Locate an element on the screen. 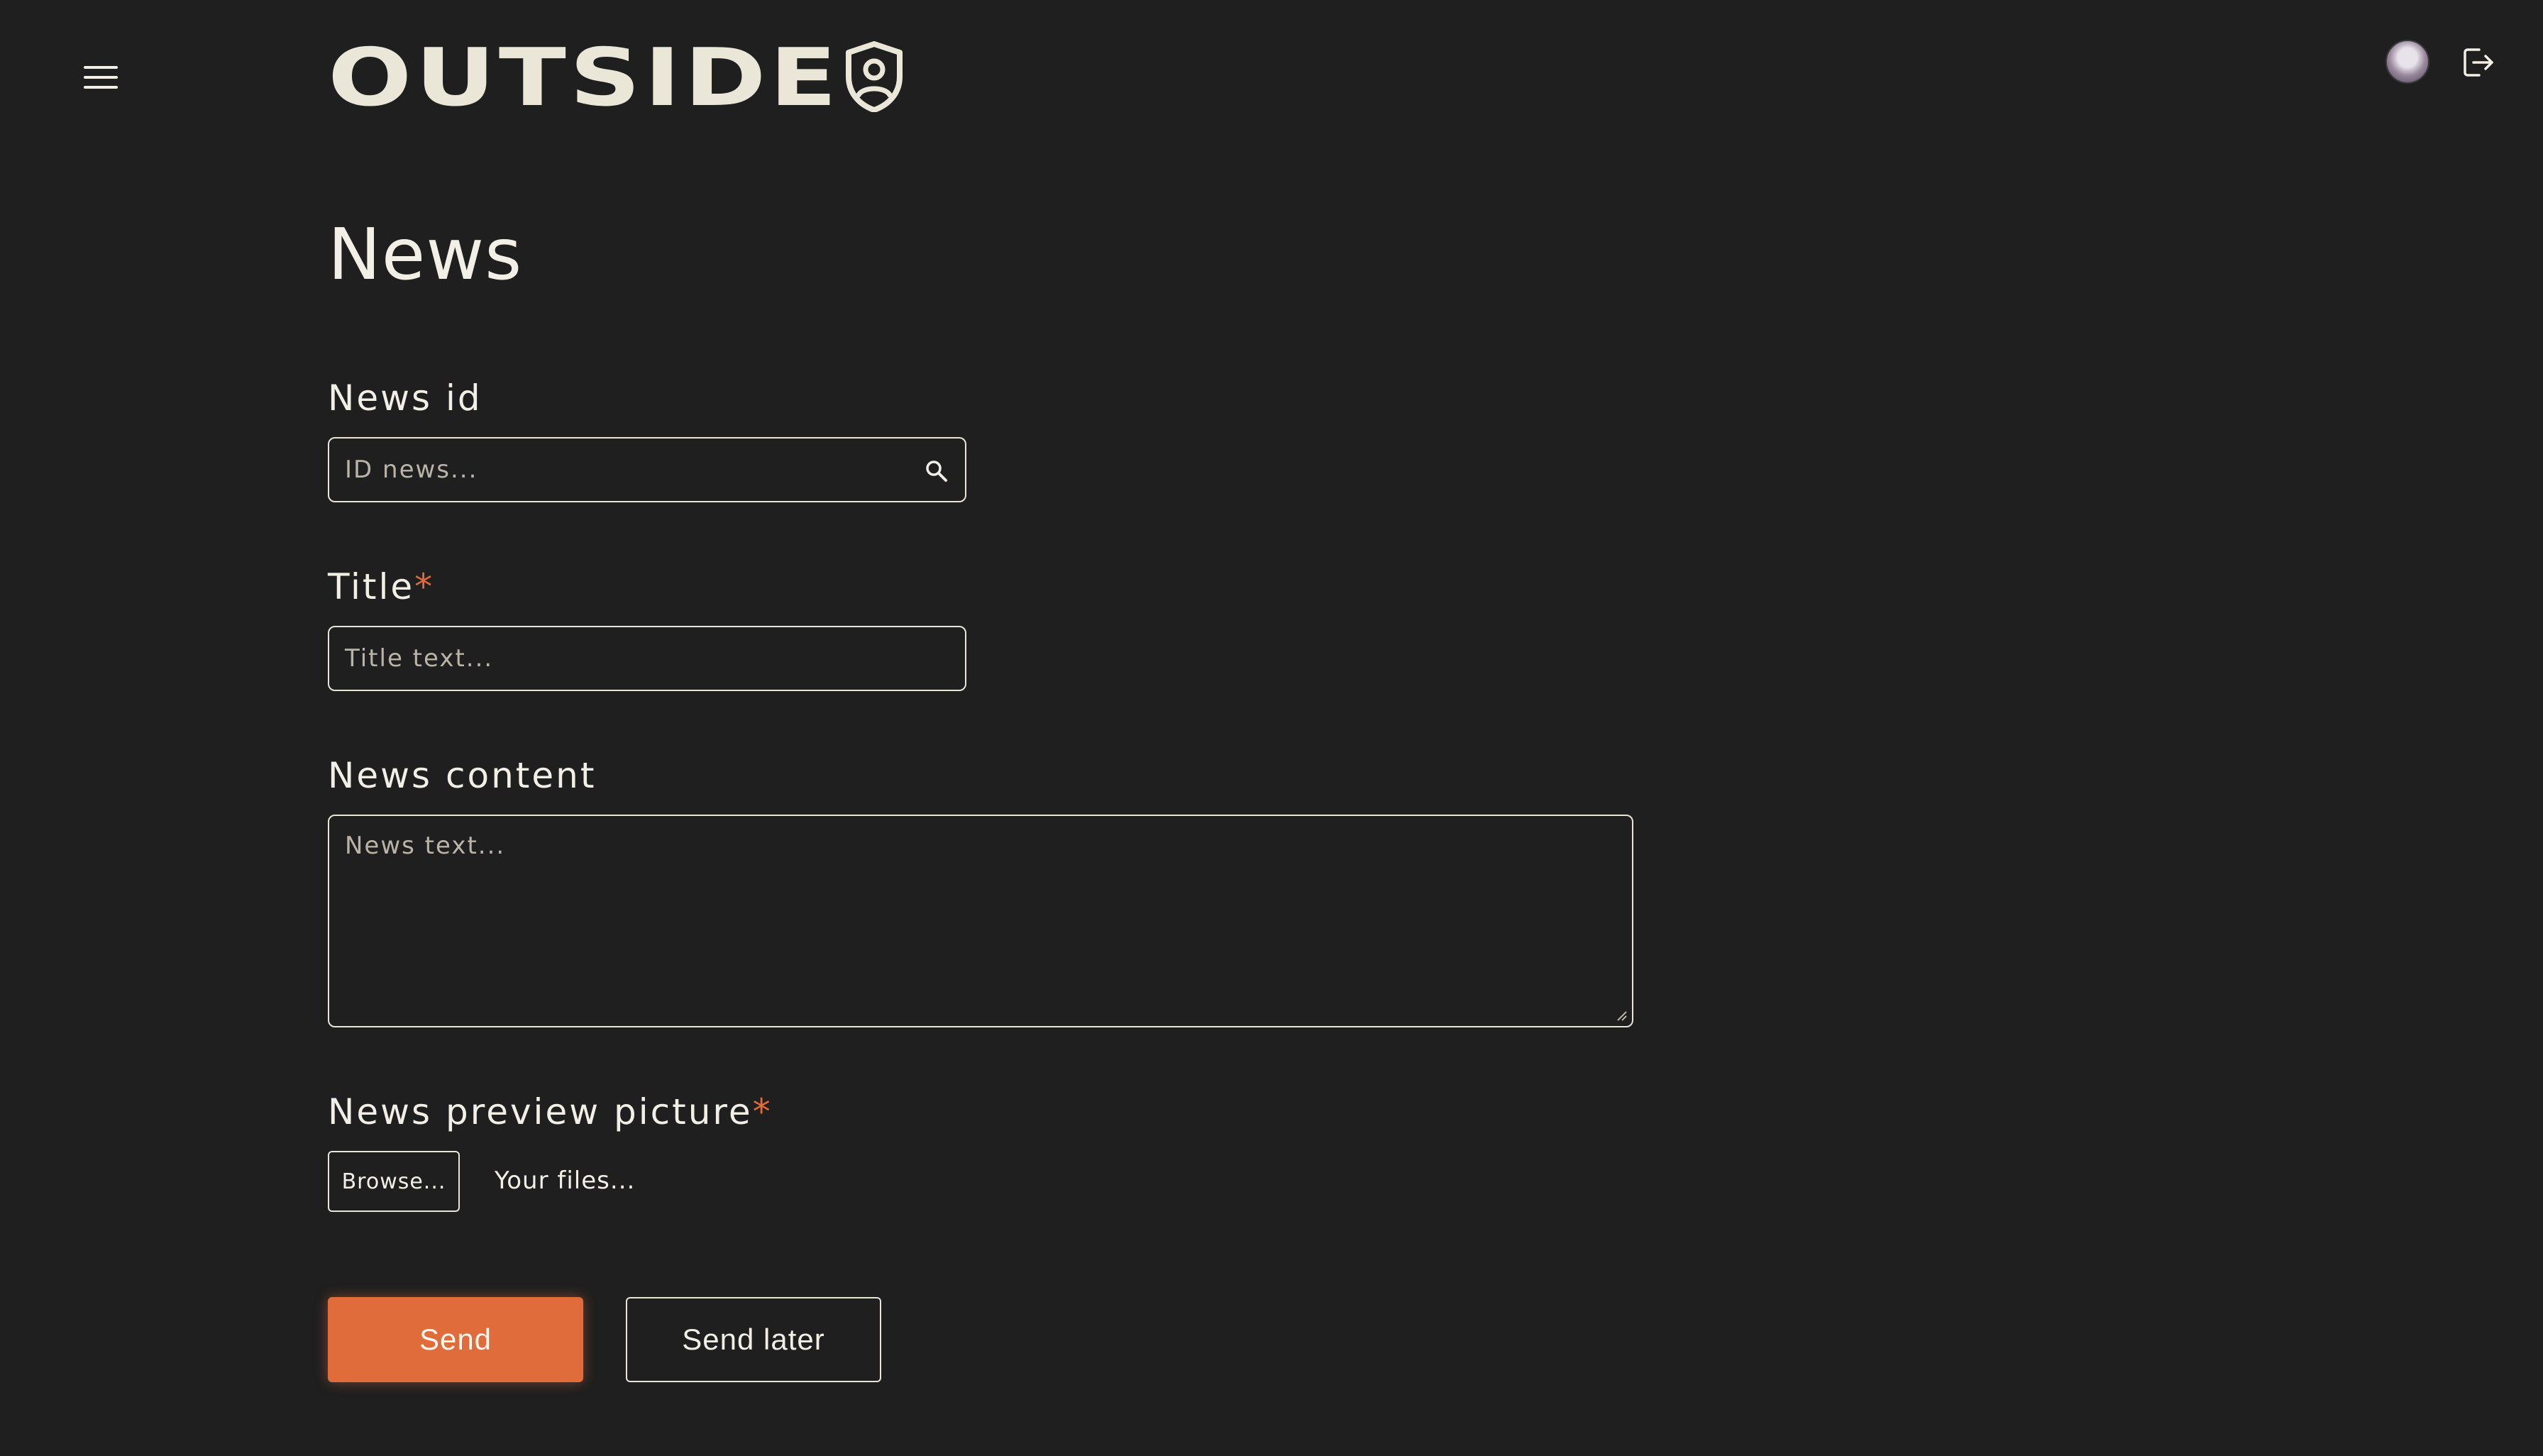 The image size is (2543, 1456). title-label-text: Title is located at coordinates (371, 586).